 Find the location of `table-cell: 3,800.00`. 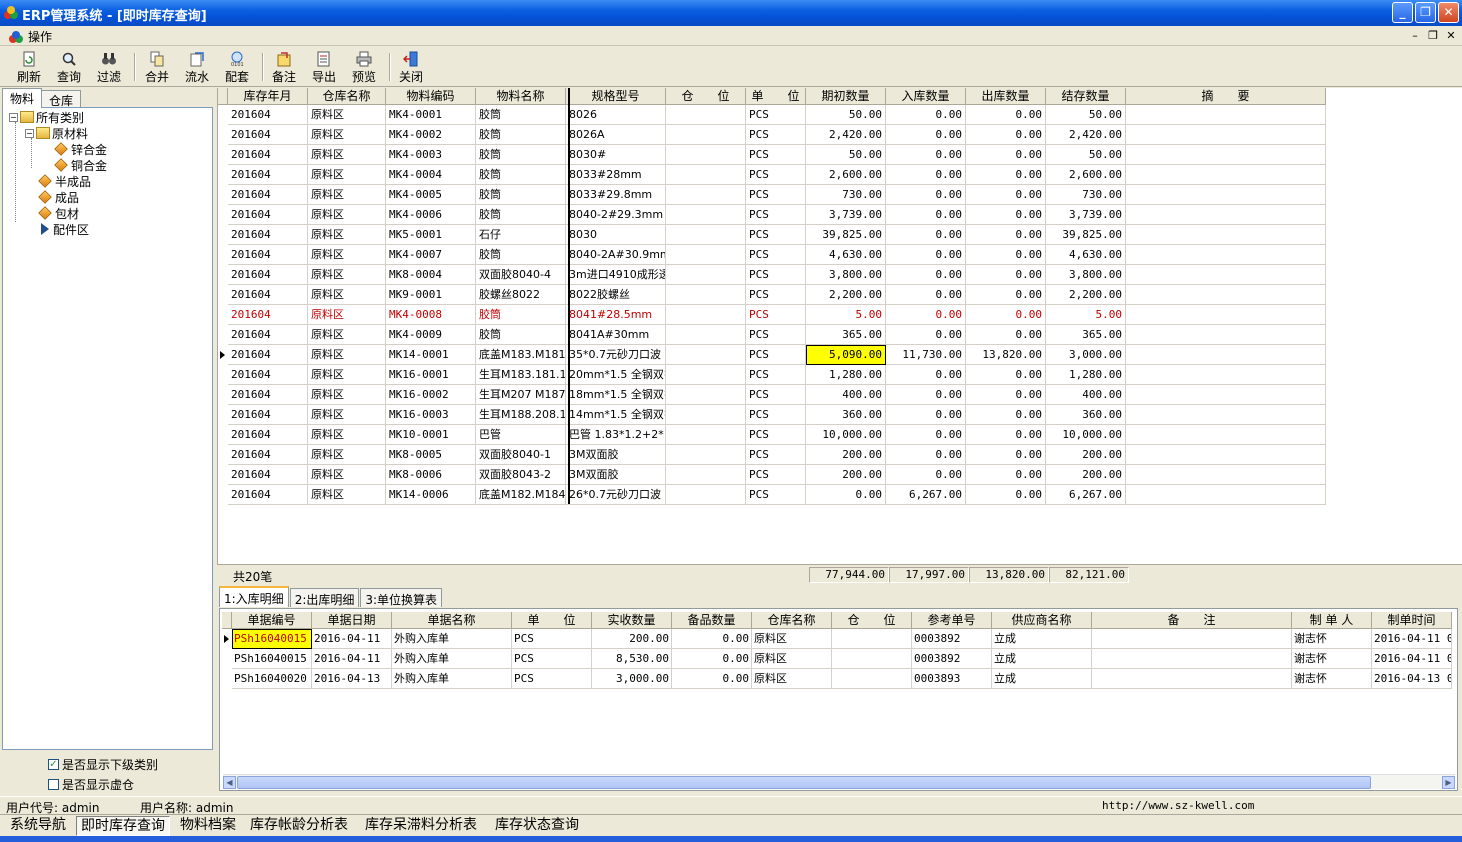

table-cell: 3,800.00 is located at coordinates (846, 275).